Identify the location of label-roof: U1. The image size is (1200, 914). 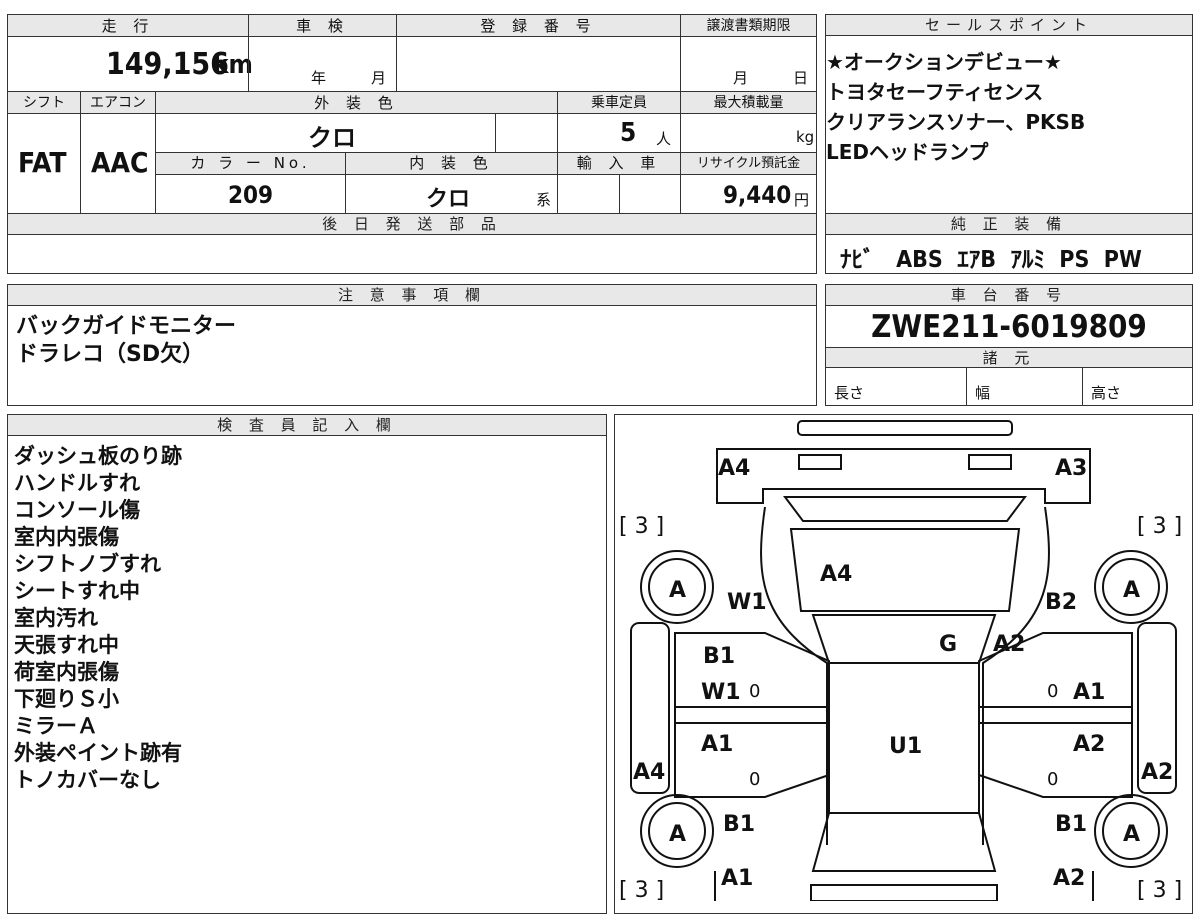
(905, 746).